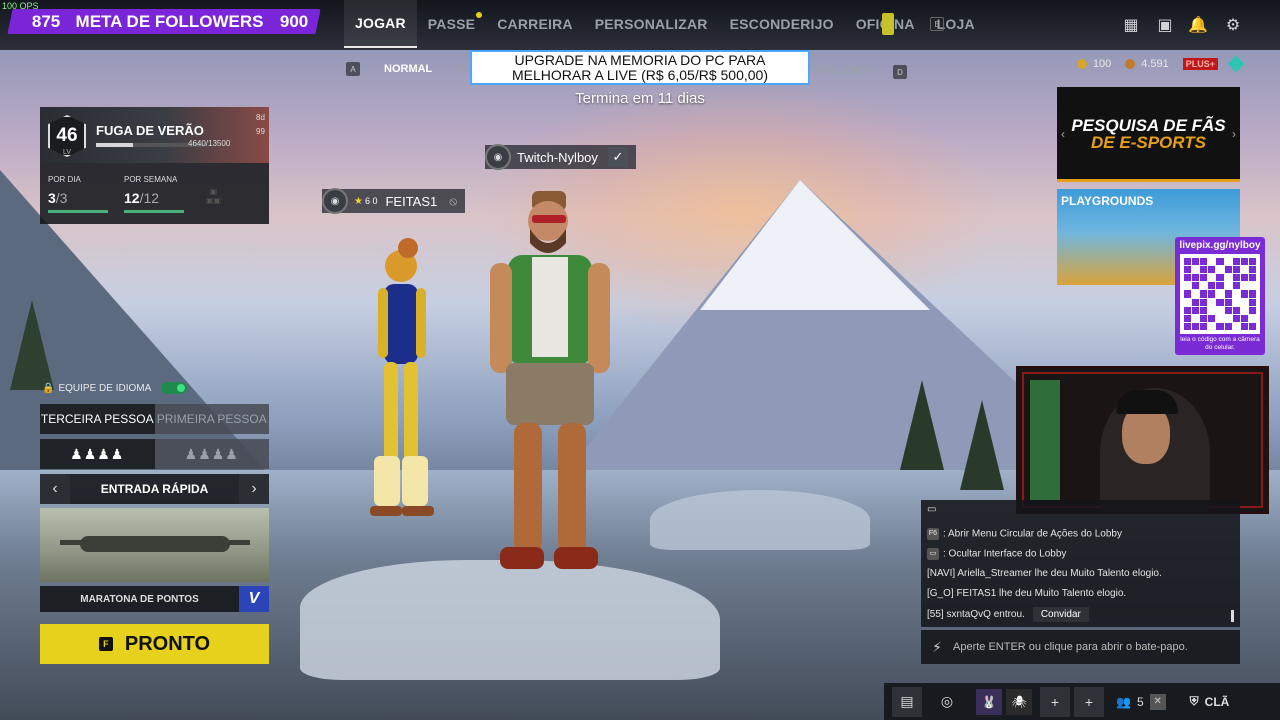 The height and width of the screenshot is (720, 1280). I want to click on friends-icon: 👥, so click(1123, 701).